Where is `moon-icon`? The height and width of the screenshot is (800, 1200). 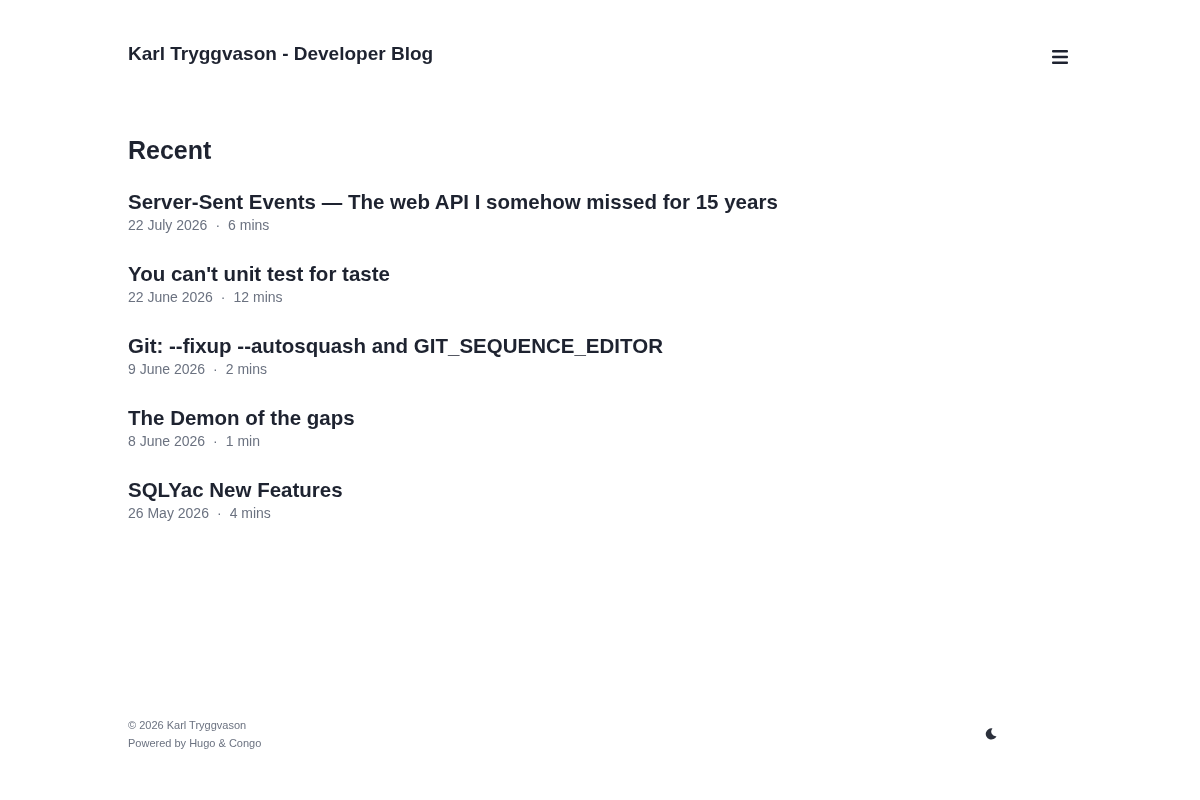
moon-icon is located at coordinates (991, 734).